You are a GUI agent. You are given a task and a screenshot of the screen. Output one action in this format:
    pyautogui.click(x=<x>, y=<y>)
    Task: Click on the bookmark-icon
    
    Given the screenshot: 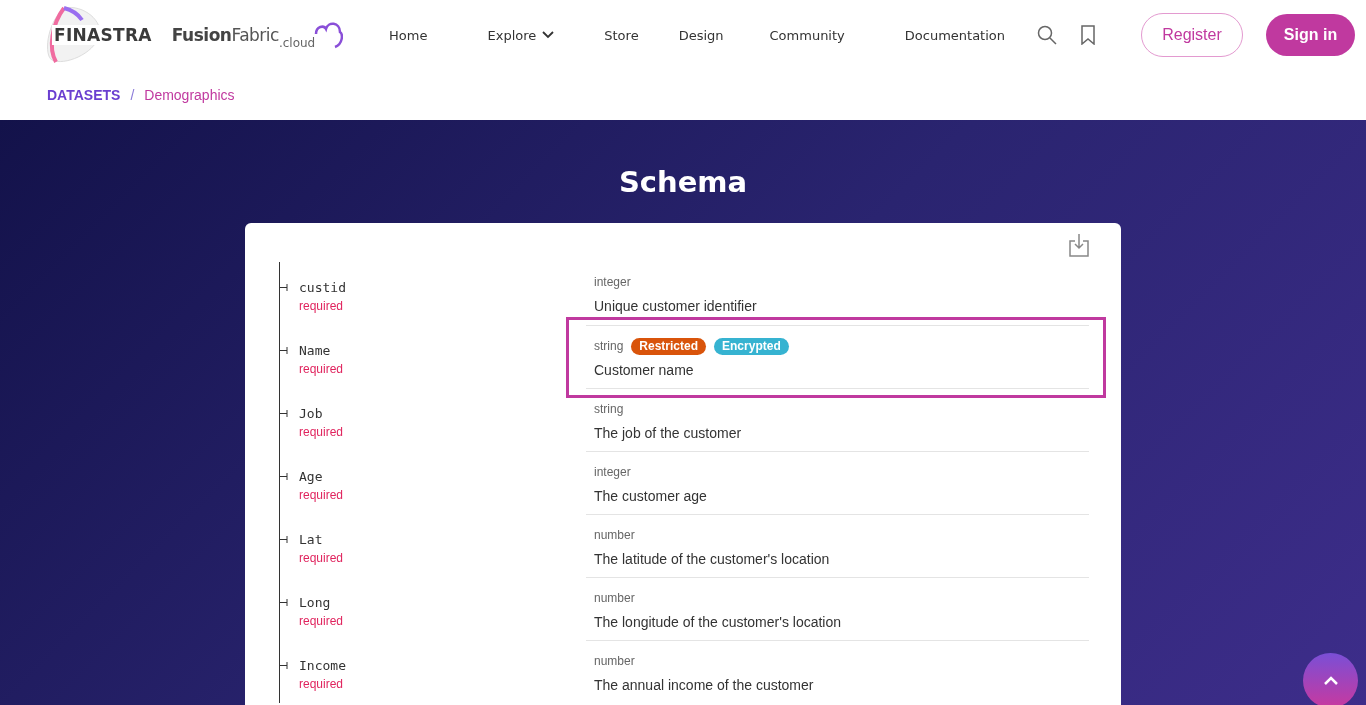 What is the action you would take?
    pyautogui.click(x=1088, y=35)
    